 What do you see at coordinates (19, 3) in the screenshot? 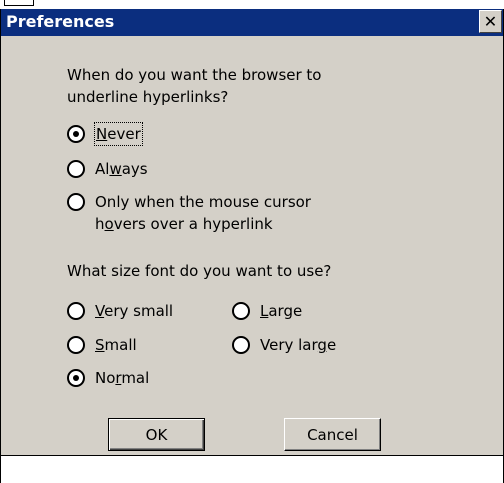
I see `background-fragment` at bounding box center [19, 3].